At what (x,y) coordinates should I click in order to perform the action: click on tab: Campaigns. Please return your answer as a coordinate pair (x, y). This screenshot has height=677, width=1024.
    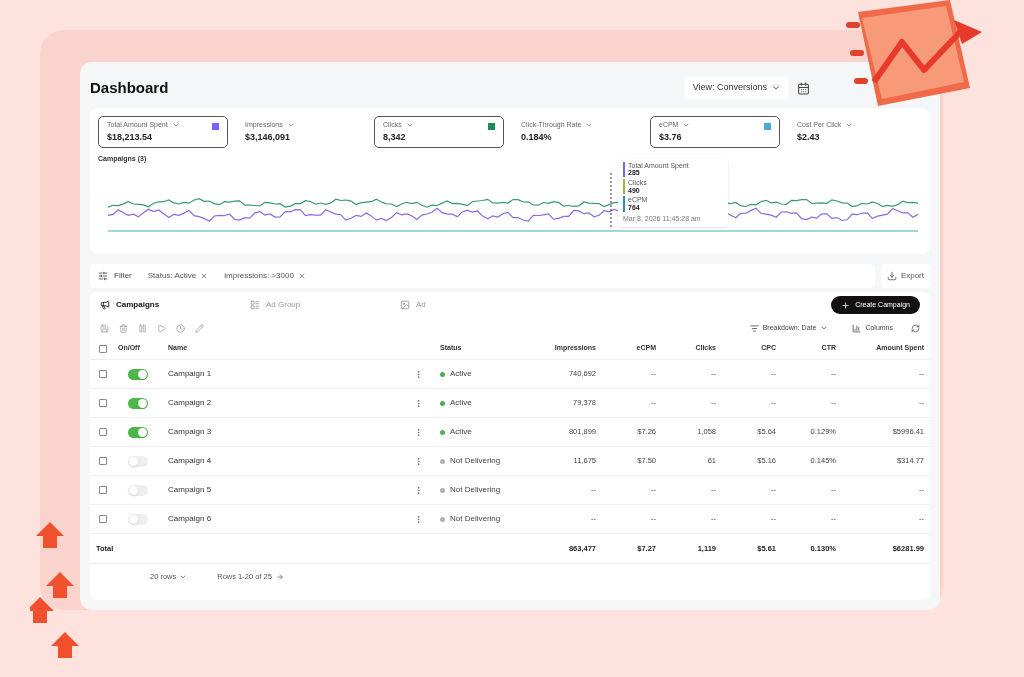
    Looking at the image, I should click on (175, 305).